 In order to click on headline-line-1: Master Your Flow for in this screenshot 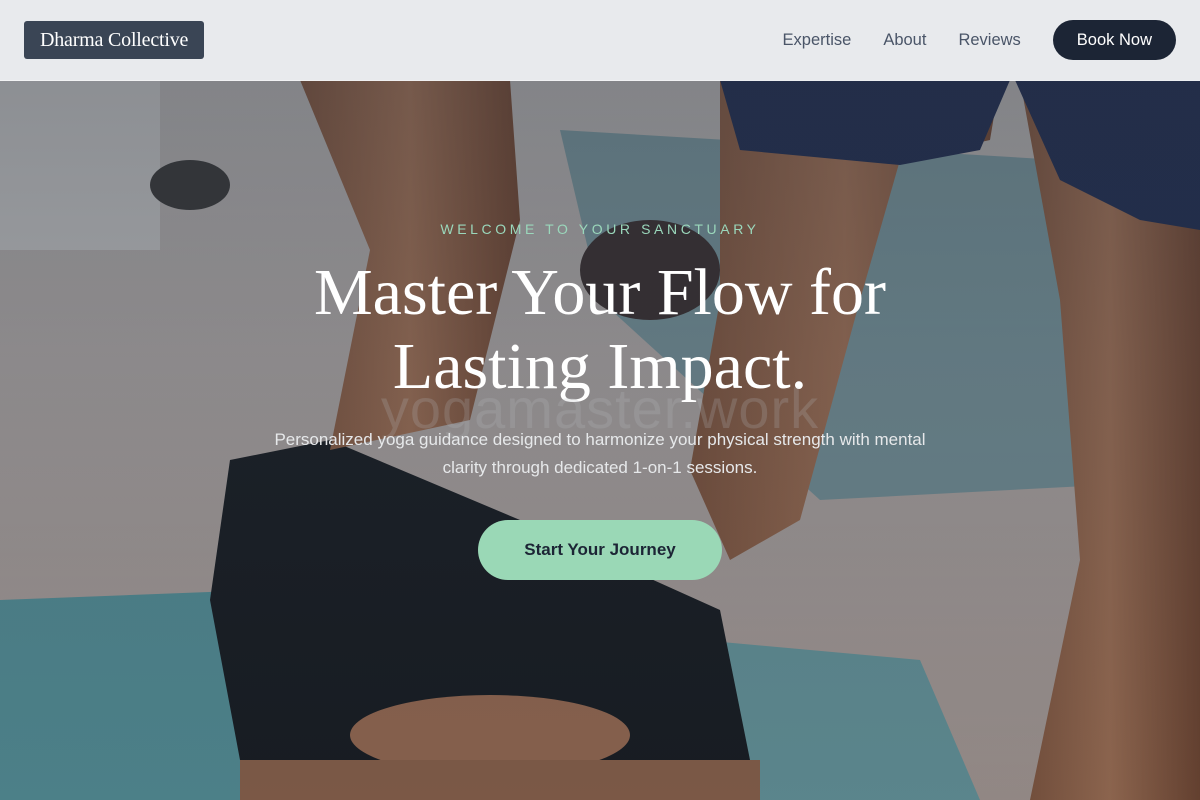, I will do `click(600, 292)`.